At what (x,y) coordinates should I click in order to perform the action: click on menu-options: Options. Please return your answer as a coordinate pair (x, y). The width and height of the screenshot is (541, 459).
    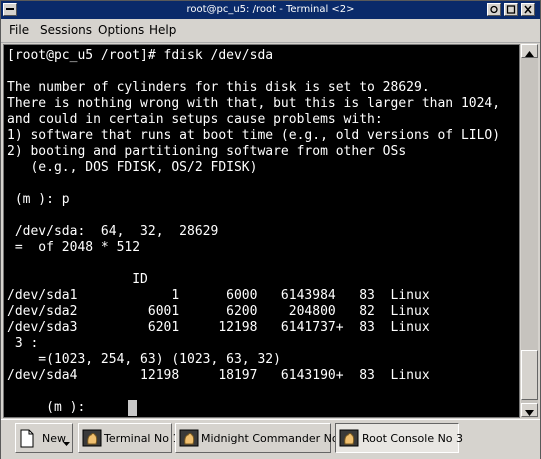
    Looking at the image, I should click on (121, 30).